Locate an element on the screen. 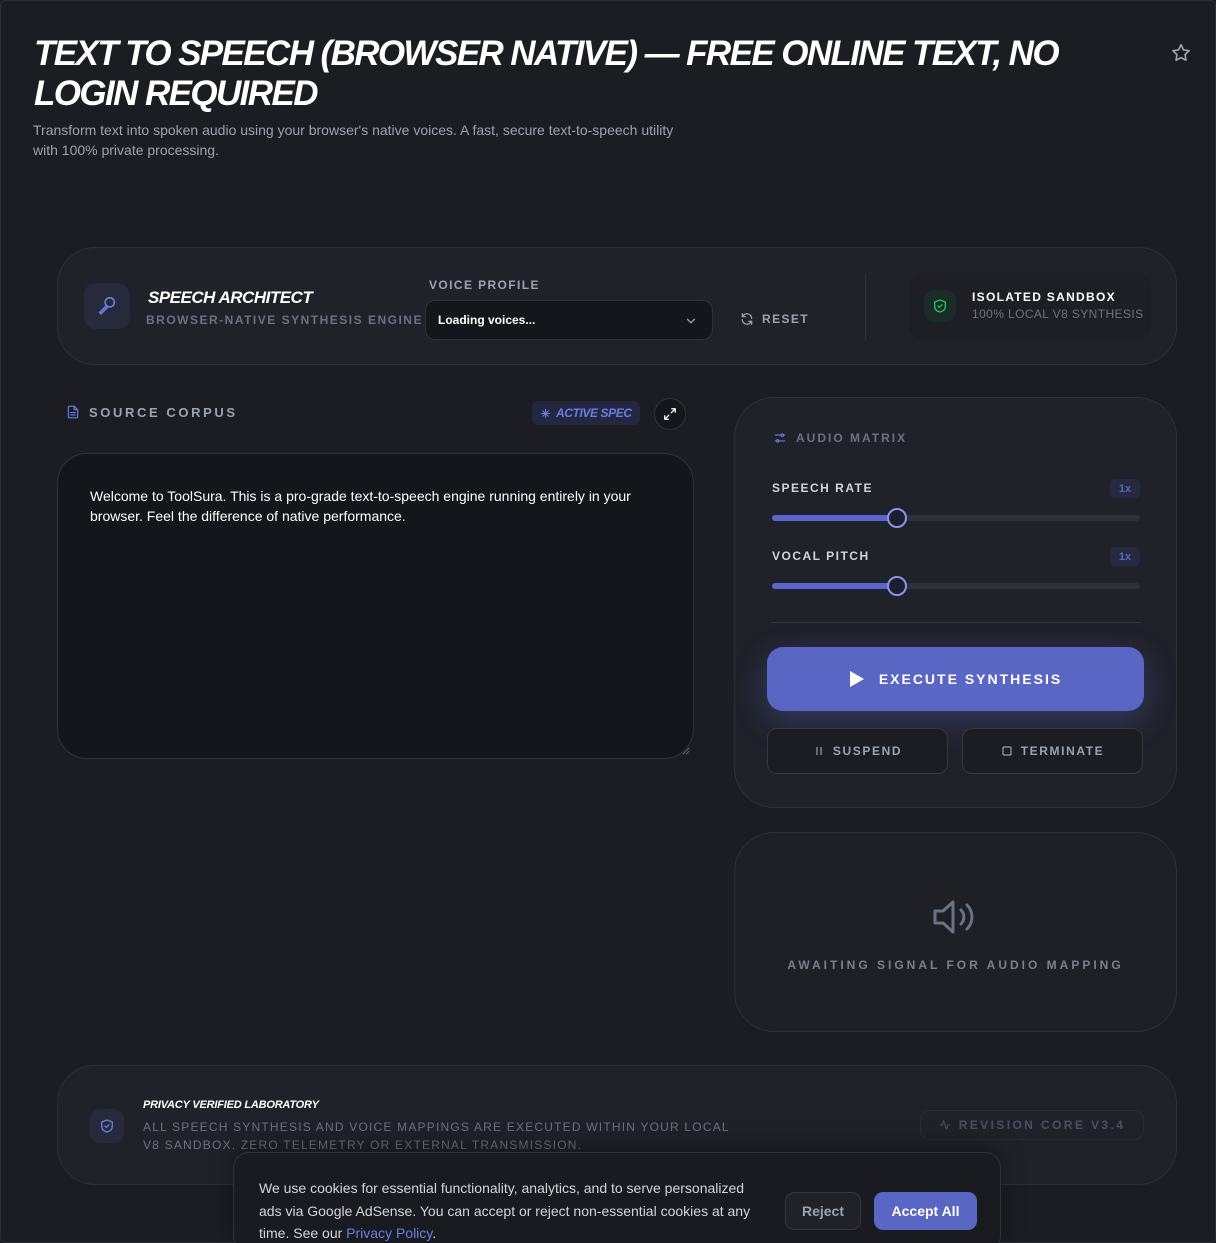  brand-badge is located at coordinates (107, 306).